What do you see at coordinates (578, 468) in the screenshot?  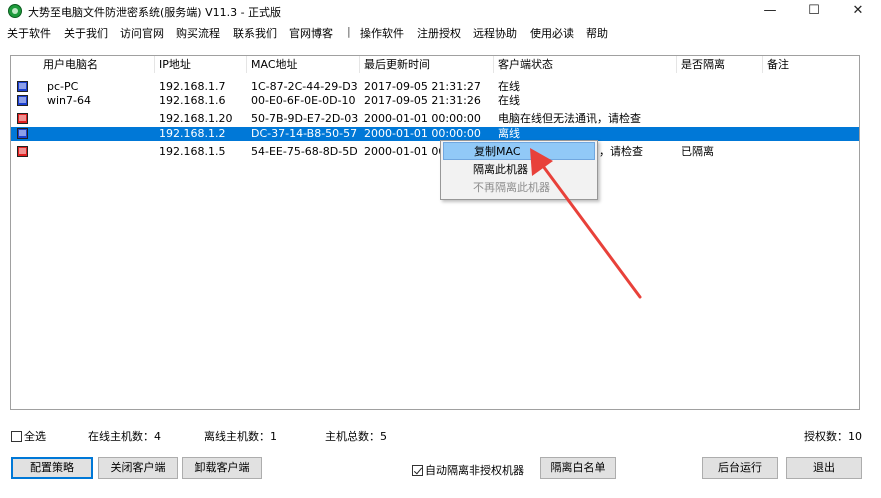 I see `whitelist-button: 隔离白名单` at bounding box center [578, 468].